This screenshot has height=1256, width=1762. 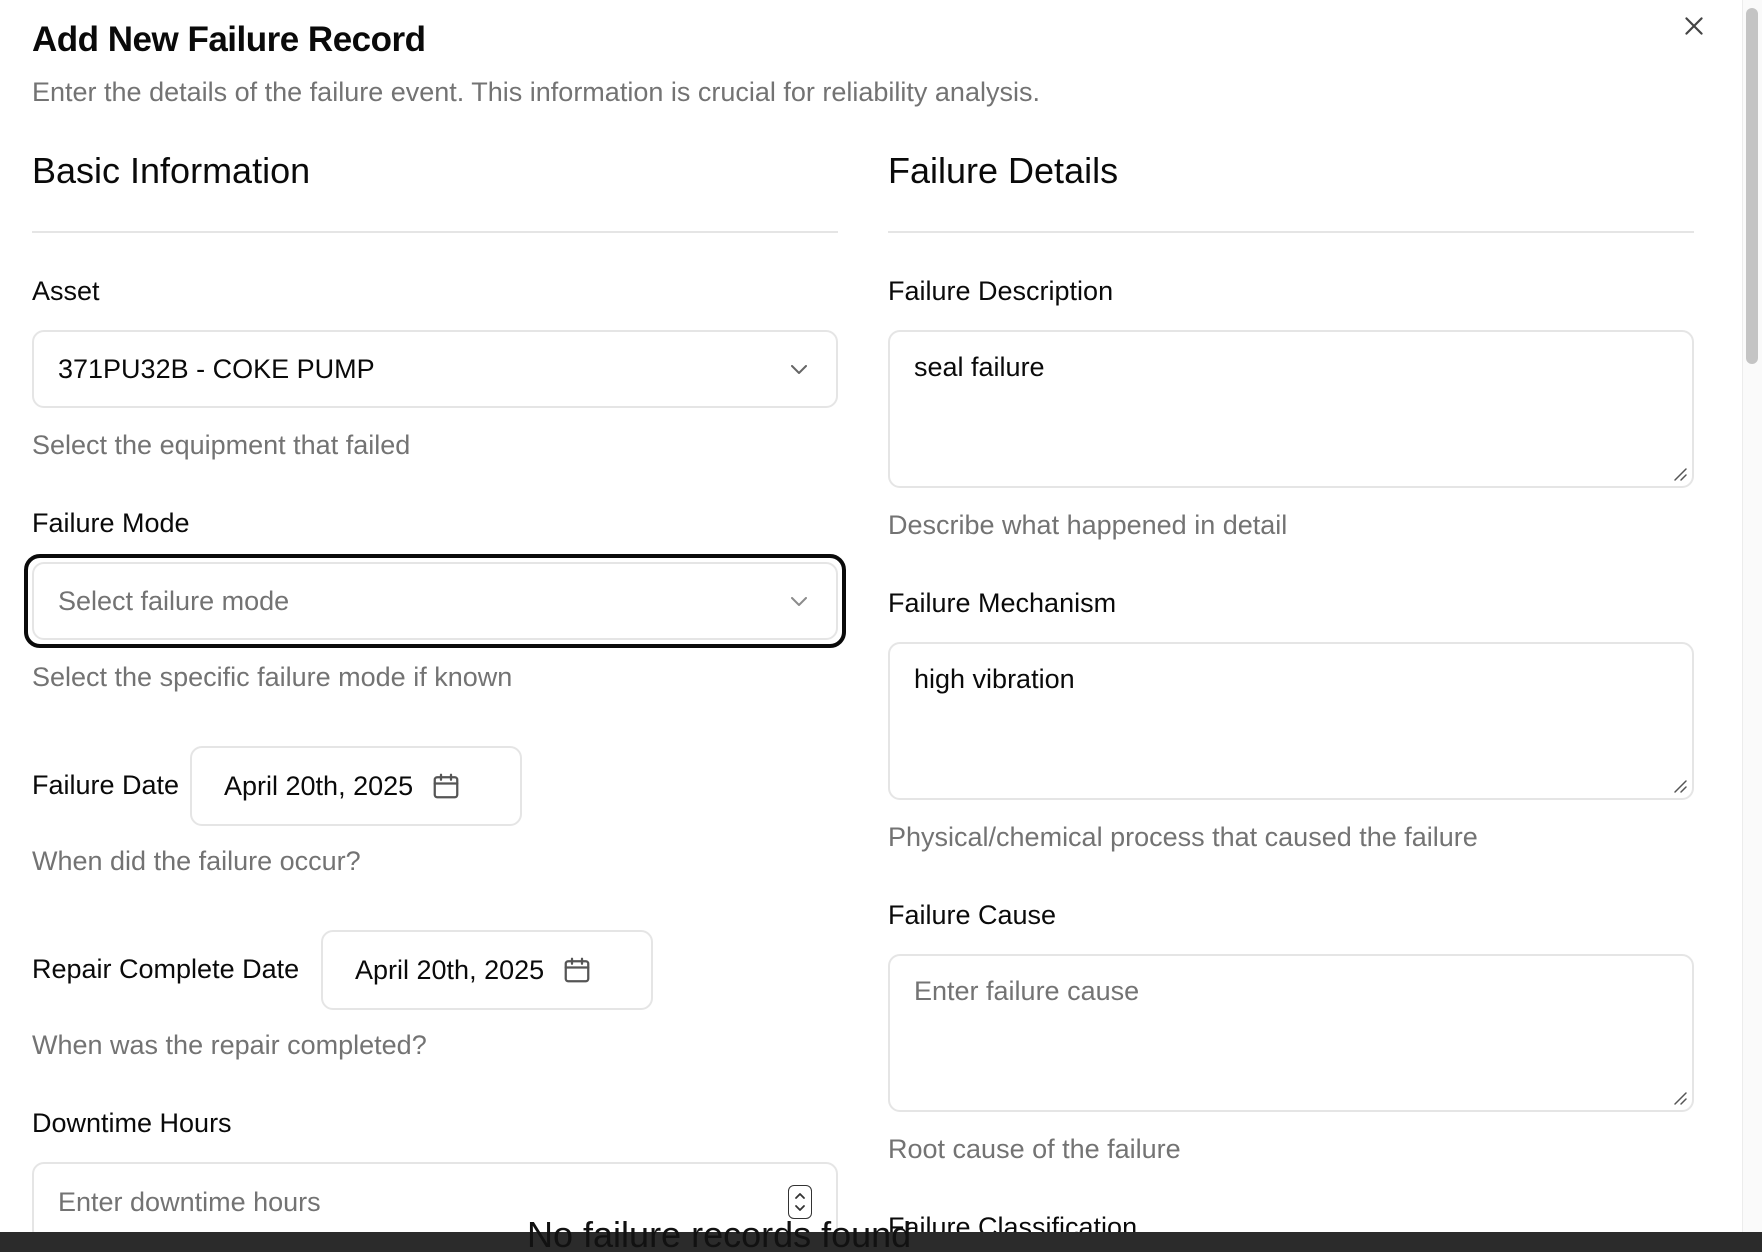 I want to click on failure-description-hint: Describe what happened in detail, so click(x=1088, y=525).